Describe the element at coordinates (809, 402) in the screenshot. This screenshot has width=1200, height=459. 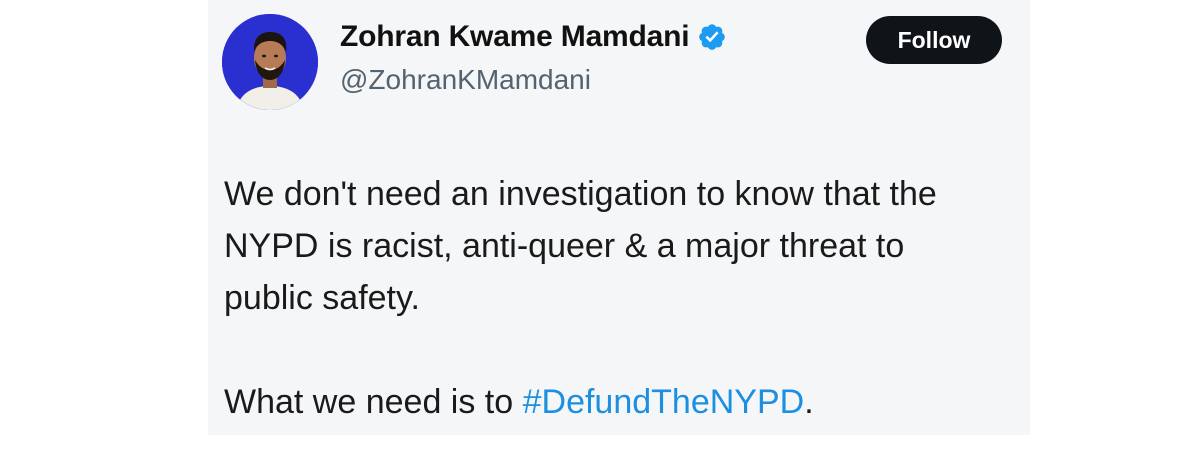
I see `tweet-text-suffix: .` at that location.